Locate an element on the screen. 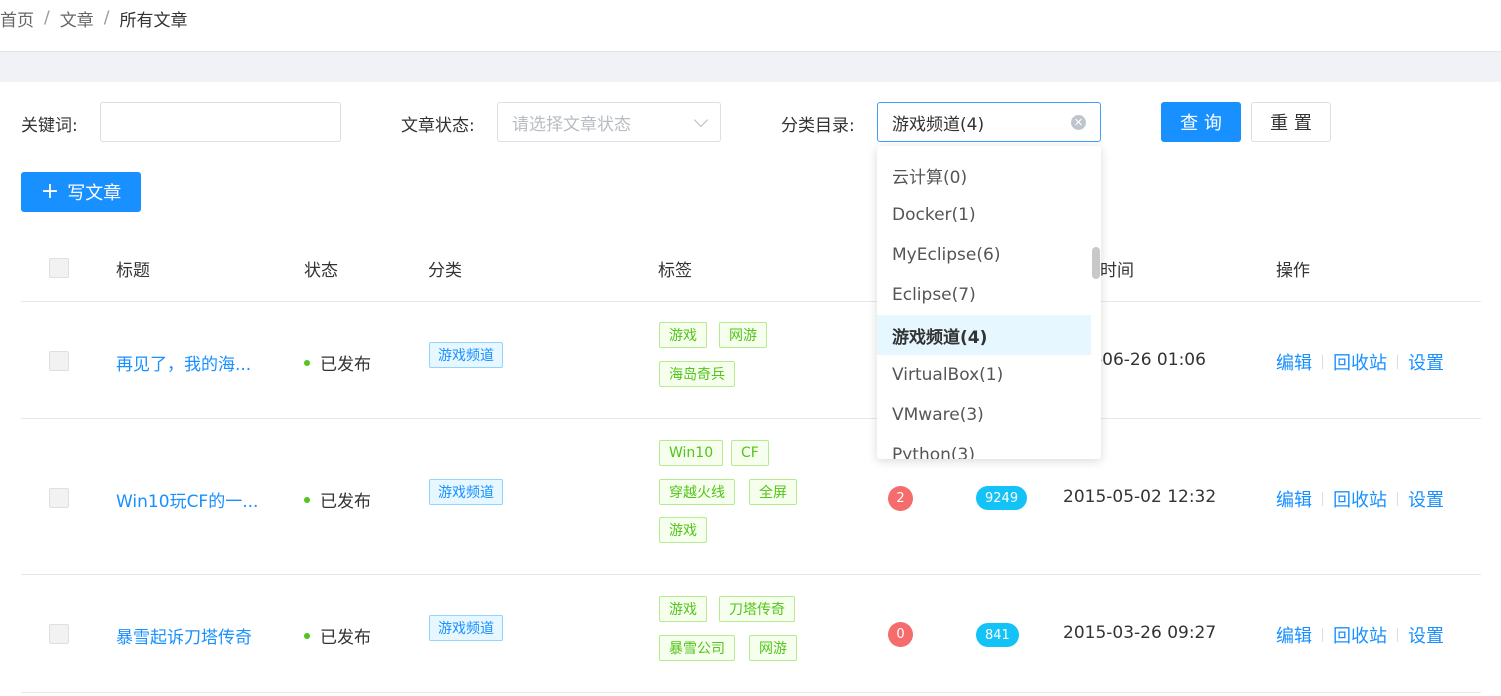  breadcrumb-home: 首页 is located at coordinates (17, 18).